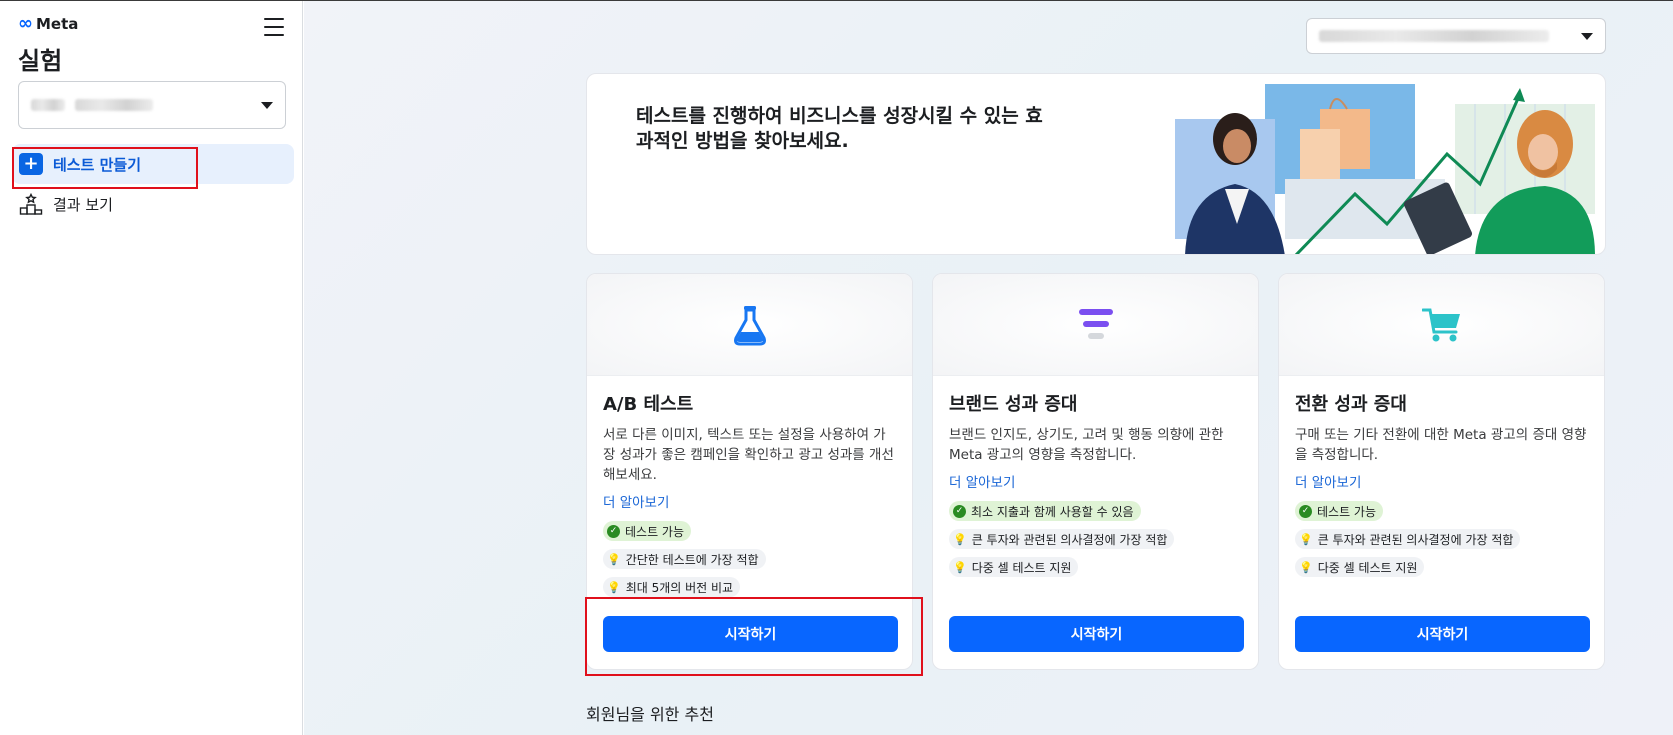 Image resolution: width=1673 pixels, height=735 pixels. I want to click on card-title: 브랜드 성과 증대, so click(1013, 404).